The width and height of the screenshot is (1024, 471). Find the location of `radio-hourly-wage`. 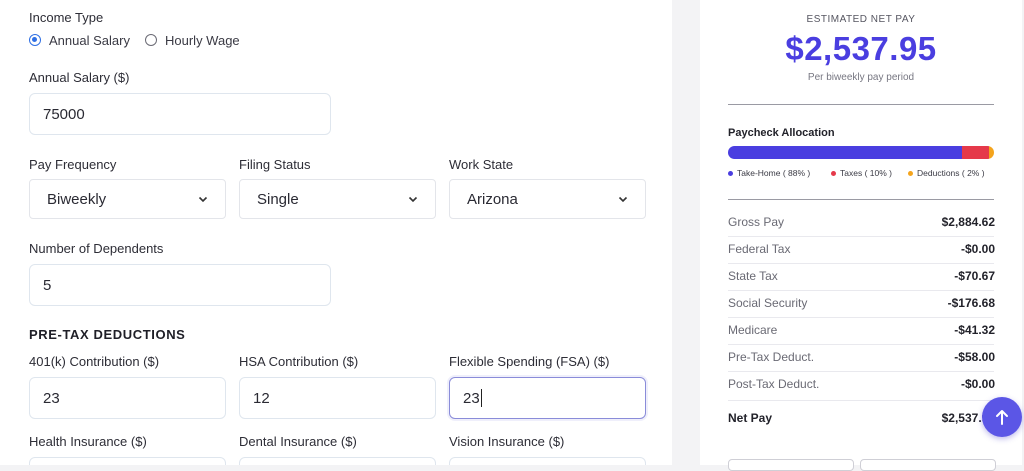

radio-hourly-wage is located at coordinates (151, 40).